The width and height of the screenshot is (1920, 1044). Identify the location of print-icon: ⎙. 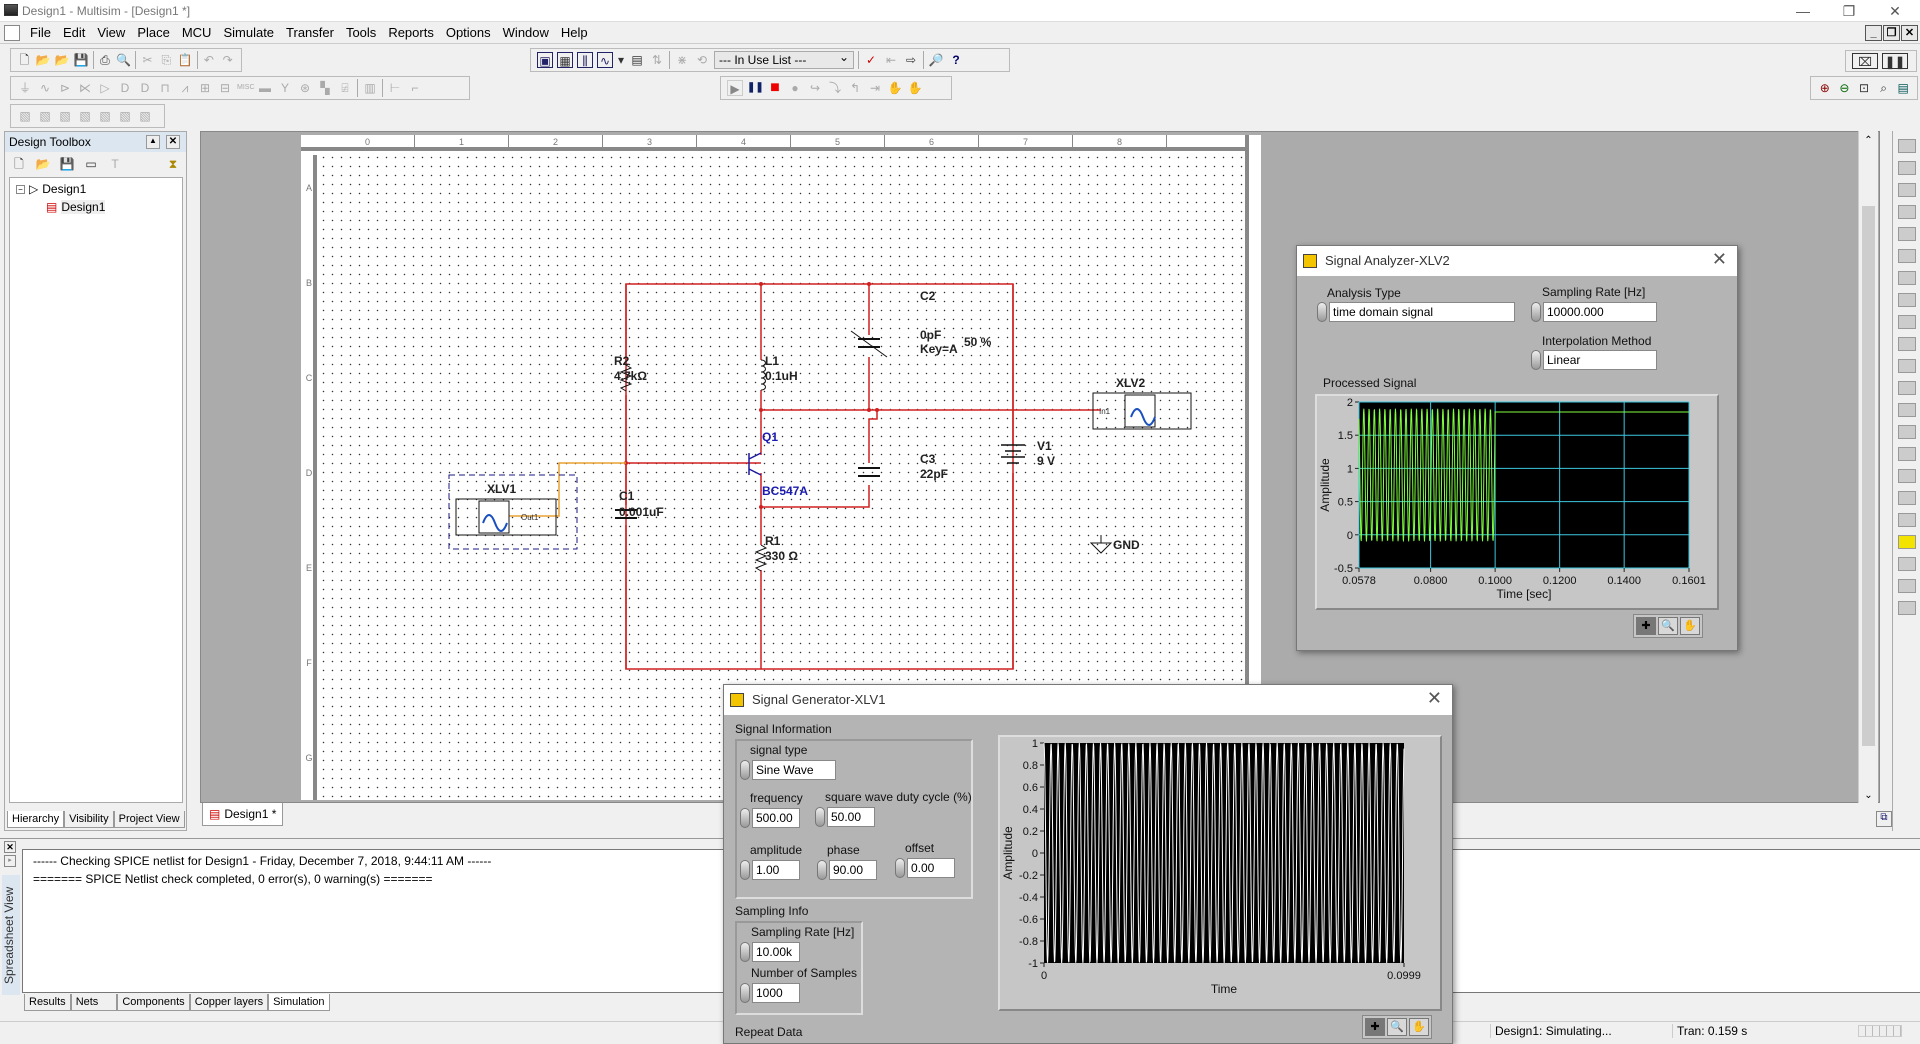
(105, 60).